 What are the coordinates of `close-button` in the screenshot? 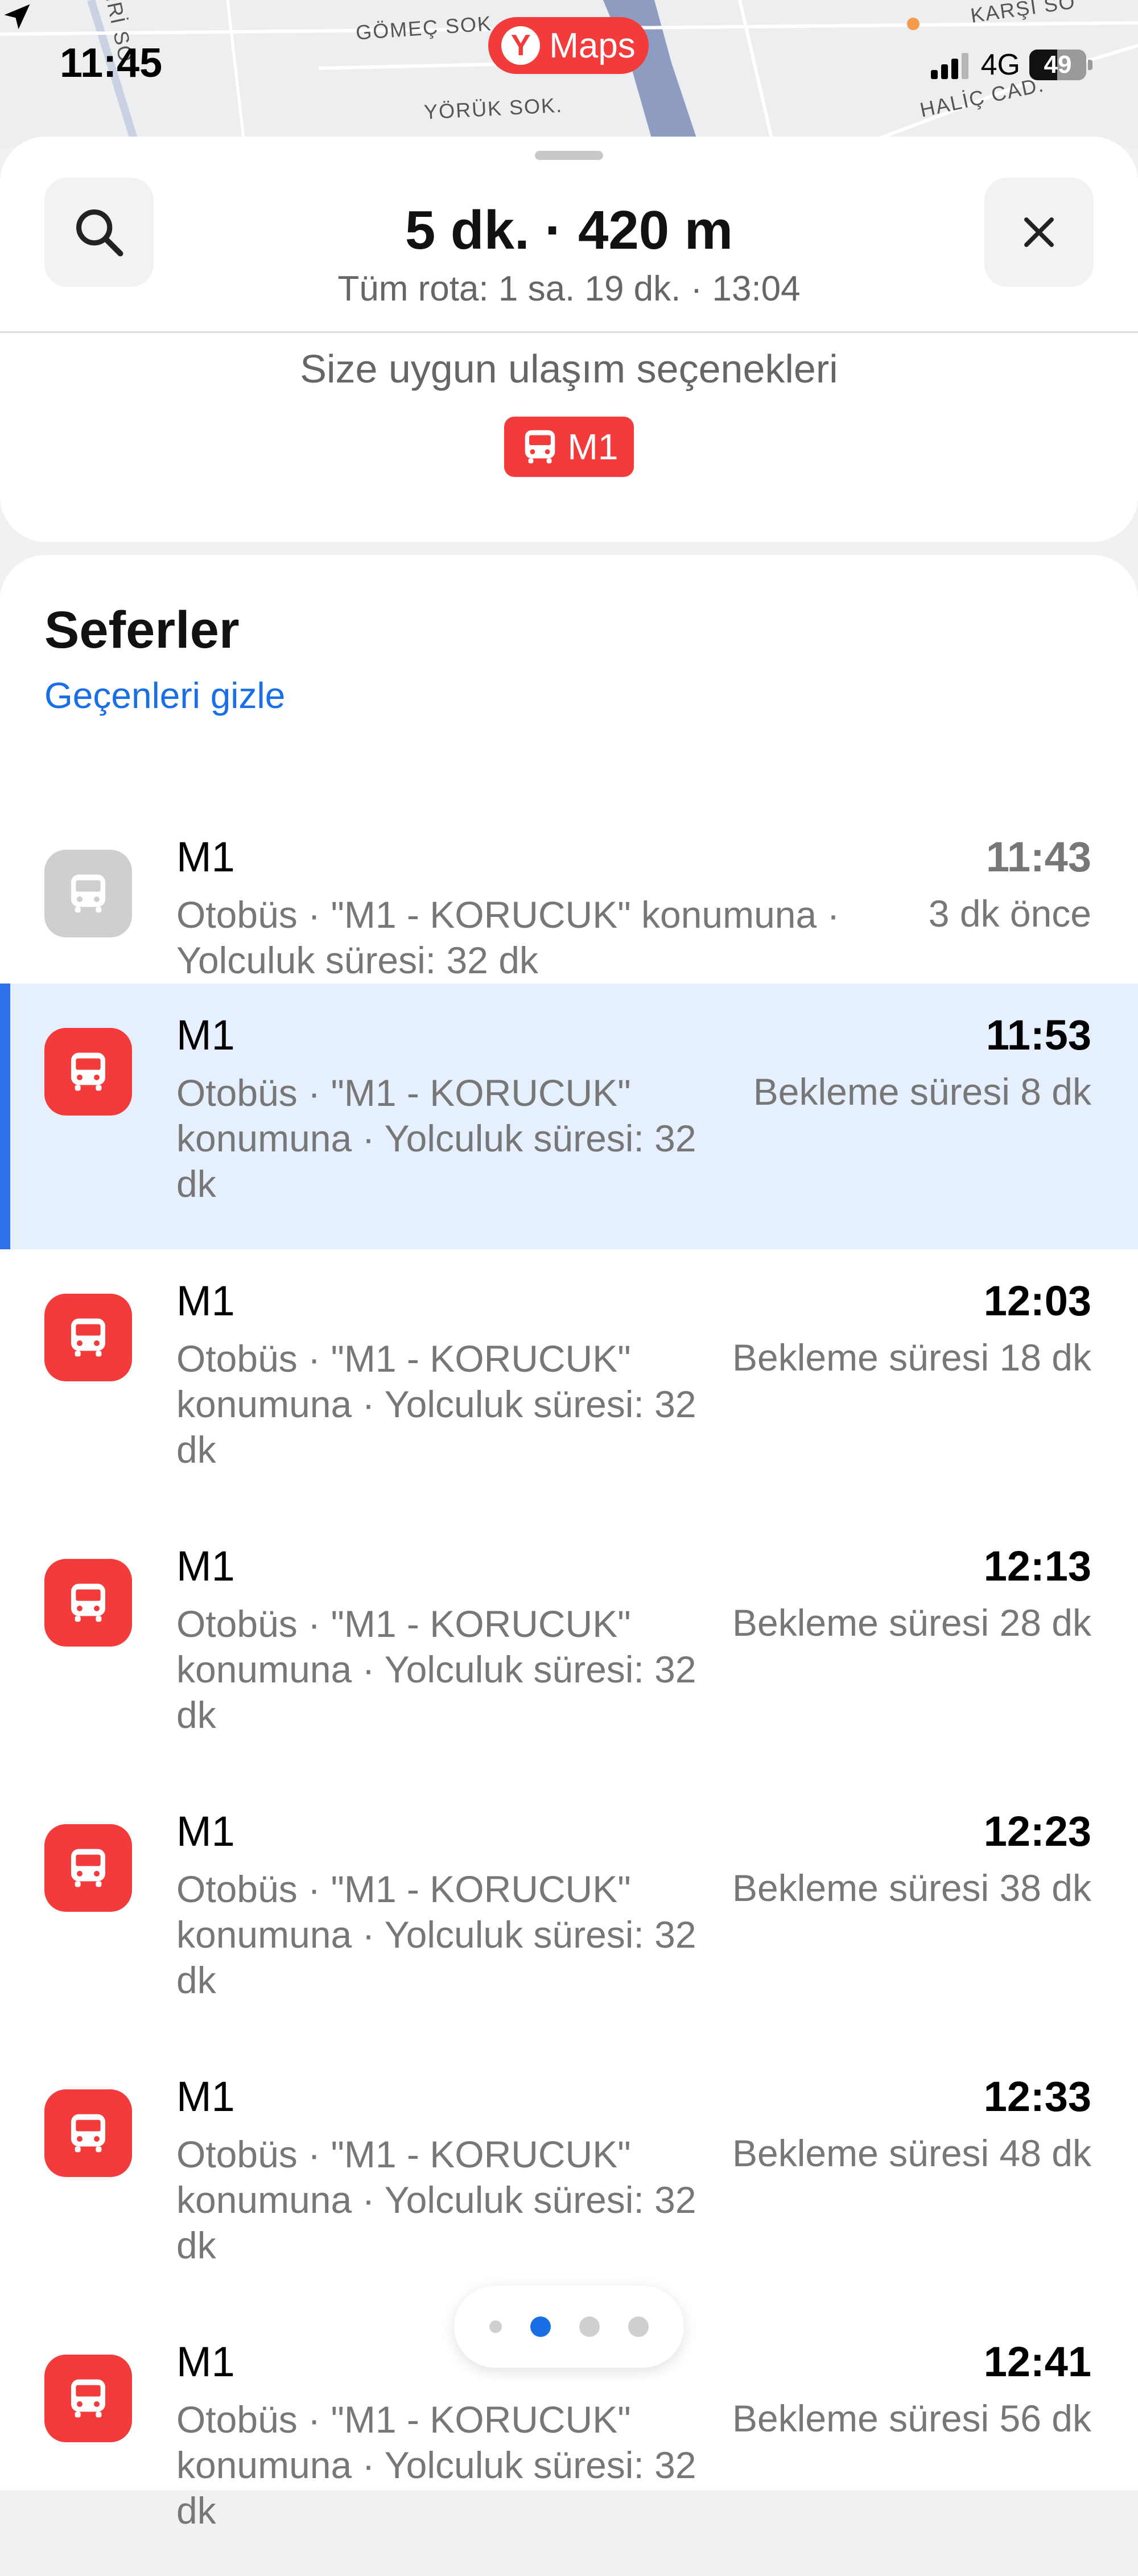 It's located at (1039, 233).